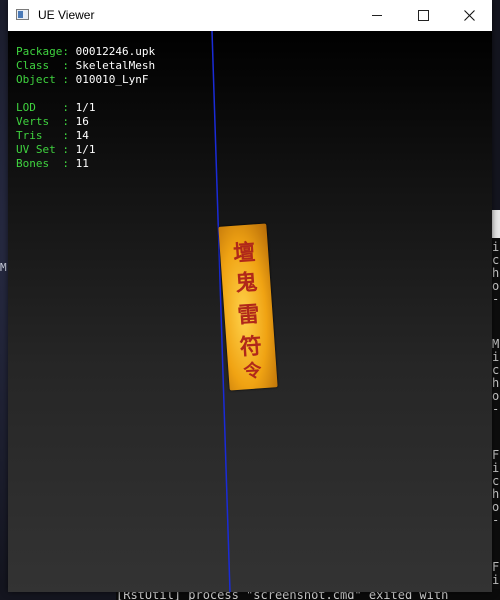 The image size is (500, 600). What do you see at coordinates (3, 267) in the screenshot?
I see `desktop-text: M` at bounding box center [3, 267].